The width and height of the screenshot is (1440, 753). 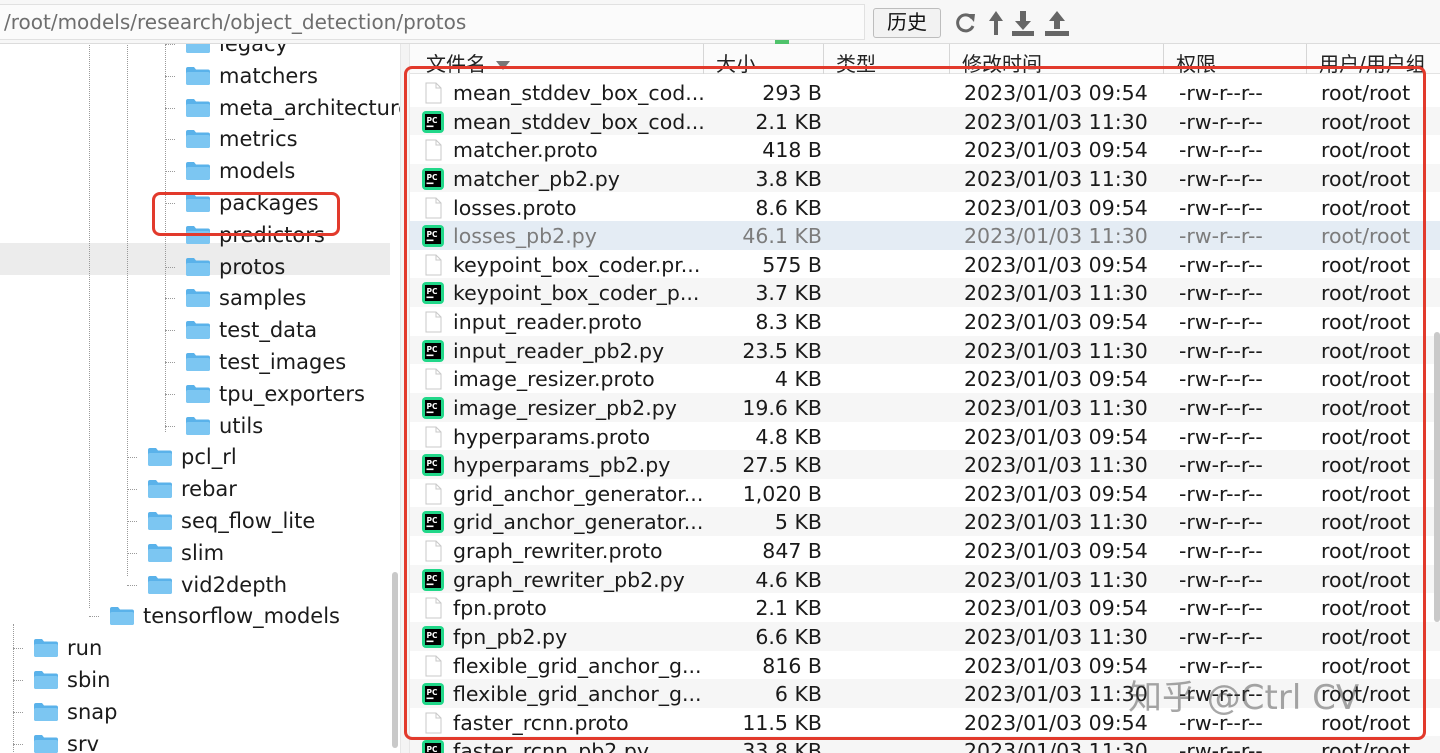 What do you see at coordinates (252, 266) in the screenshot?
I see `tree-item-label: protos` at bounding box center [252, 266].